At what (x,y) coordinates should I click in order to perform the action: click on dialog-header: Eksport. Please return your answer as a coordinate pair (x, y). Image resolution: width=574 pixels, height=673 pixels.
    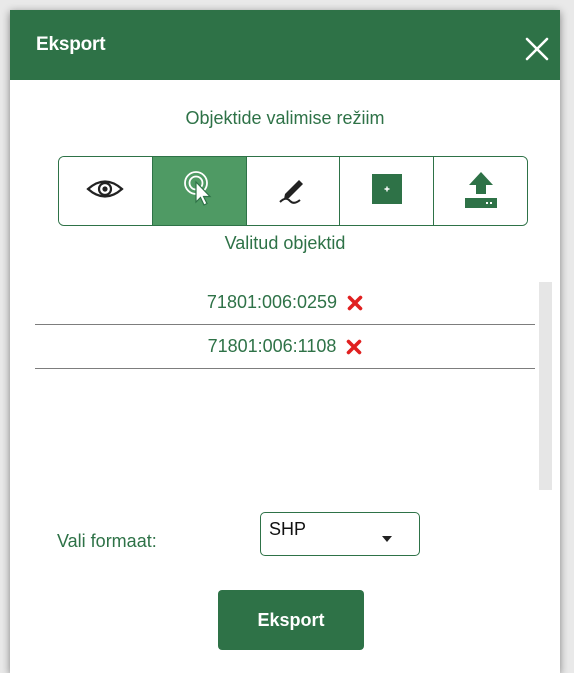
    Looking at the image, I should click on (285, 45).